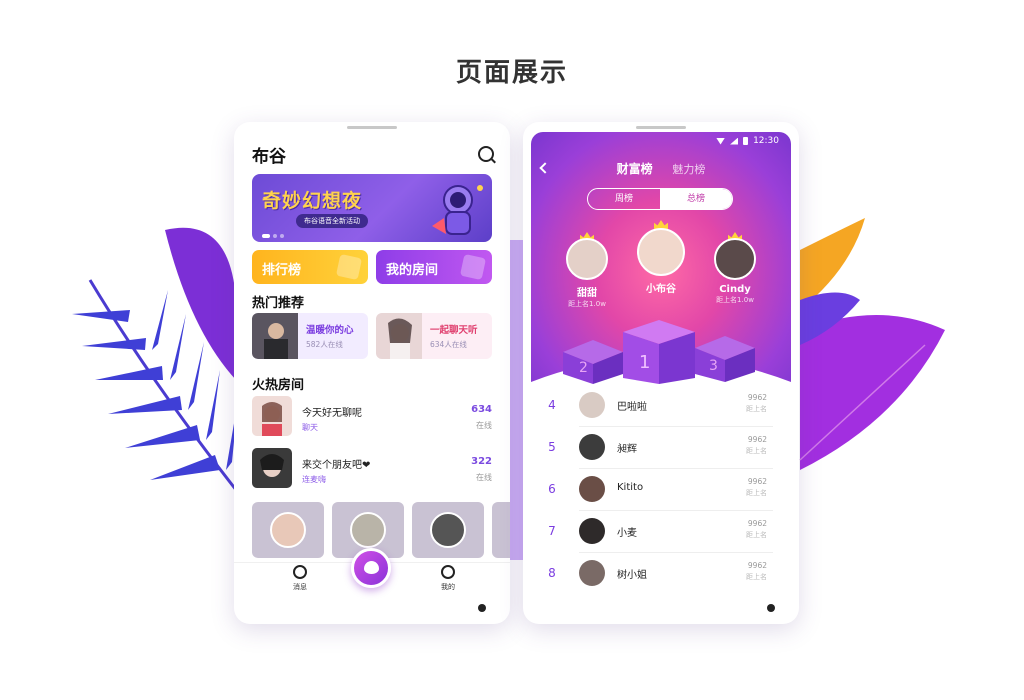 Image resolution: width=1024 pixels, height=700 pixels. What do you see at coordinates (511, 73) in the screenshot?
I see `page-title: 页面展示` at bounding box center [511, 73].